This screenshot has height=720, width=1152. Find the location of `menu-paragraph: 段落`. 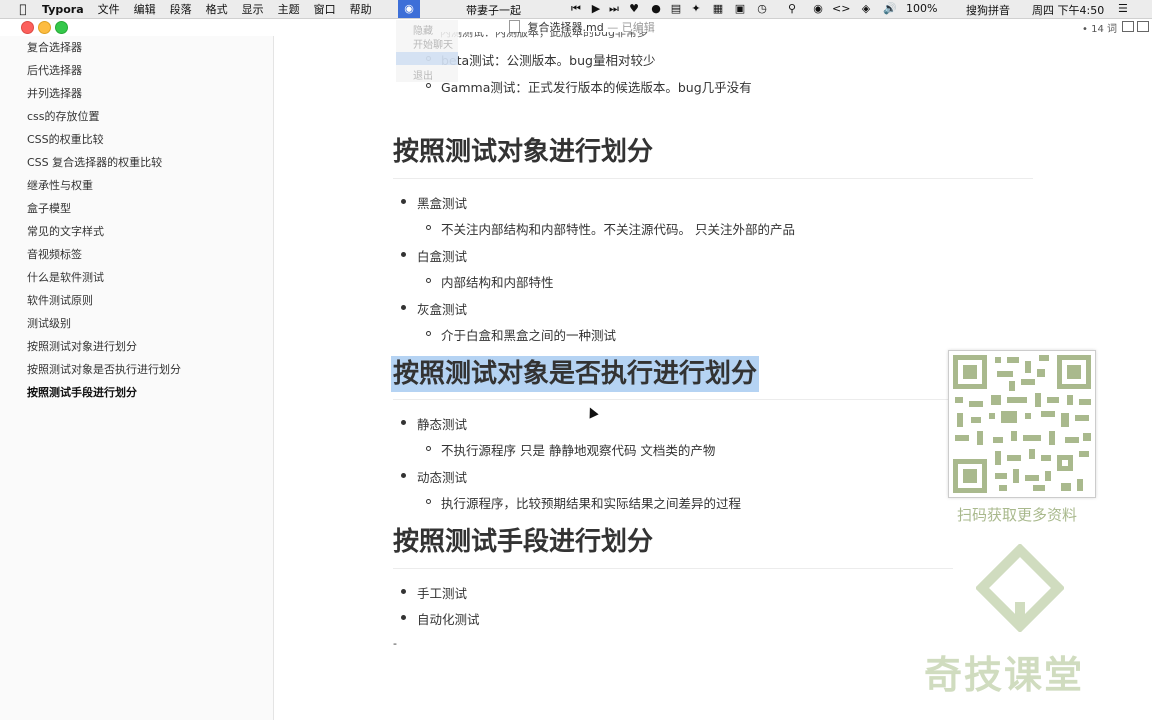

menu-paragraph: 段落 is located at coordinates (181, 9).